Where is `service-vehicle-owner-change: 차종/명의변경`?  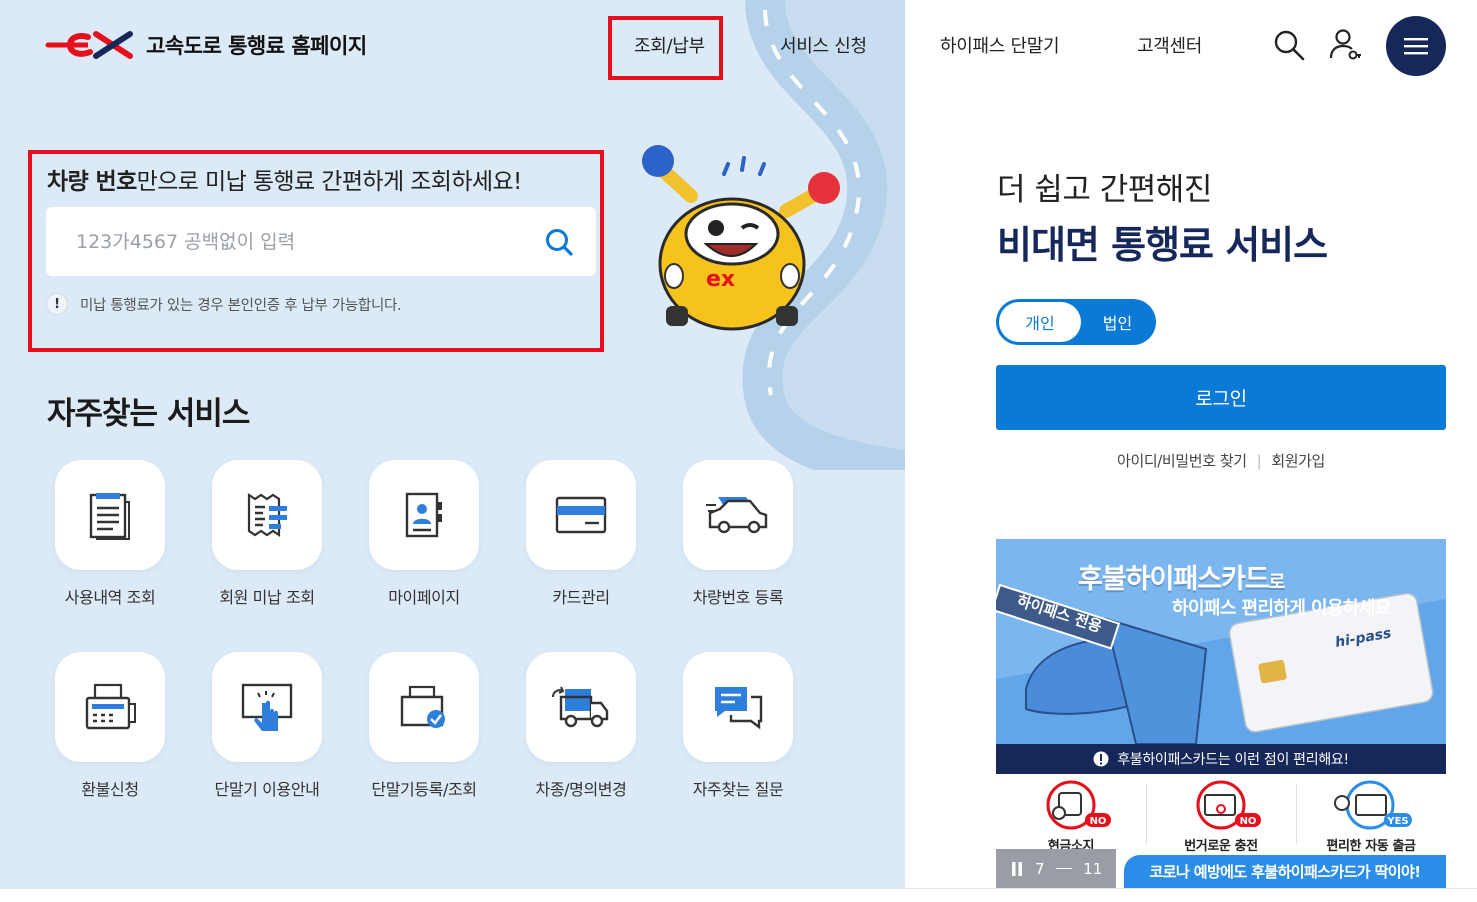
service-vehicle-owner-change: 차종/명의변경 is located at coordinates (581, 737).